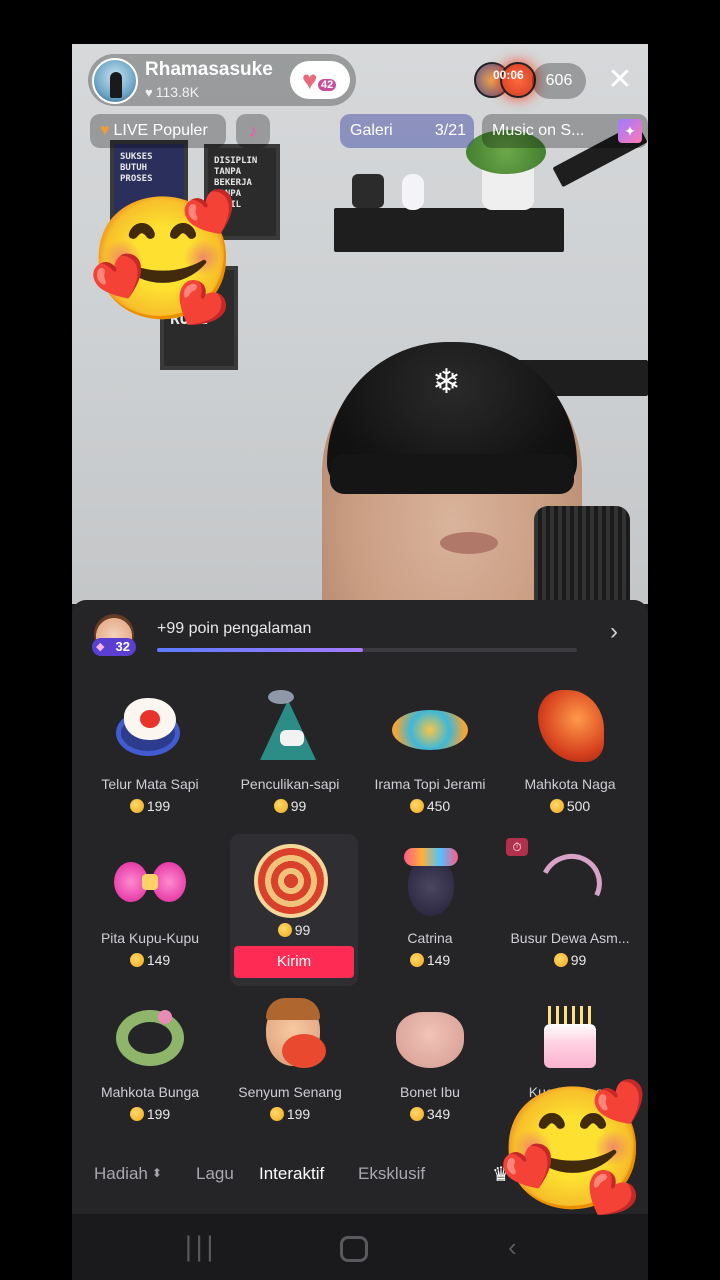 The height and width of the screenshot is (1280, 720). What do you see at coordinates (260, 650) in the screenshot?
I see `experience-progress-fill` at bounding box center [260, 650].